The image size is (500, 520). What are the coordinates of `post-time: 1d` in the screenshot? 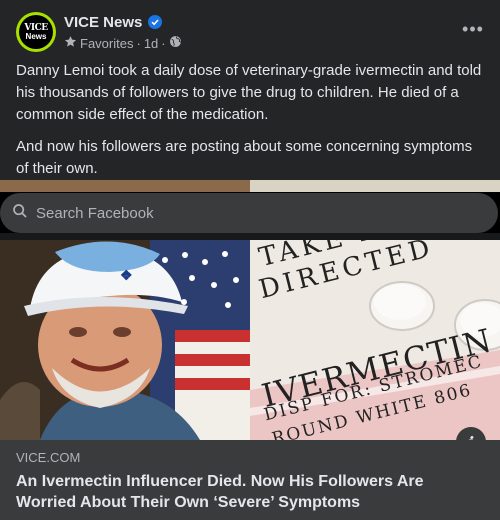 It's located at (151, 43).